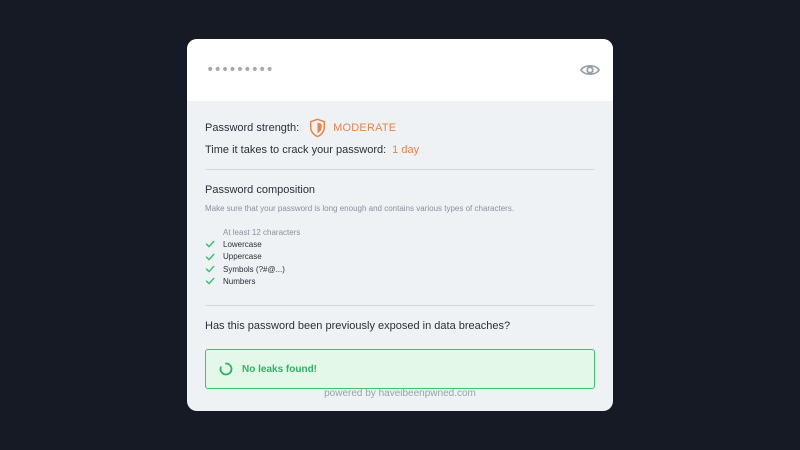  Describe the element at coordinates (400, 269) in the screenshot. I see `requirement-symbols: Symbols (?#@...)` at that location.